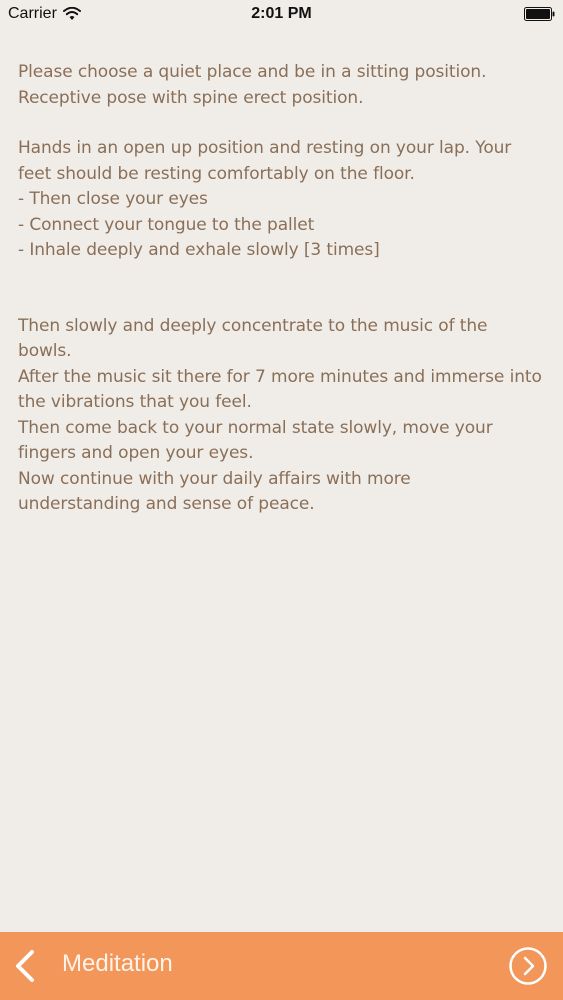 Image resolution: width=563 pixels, height=1000 pixels. I want to click on text-line: the vibrations that you feel., so click(135, 402).